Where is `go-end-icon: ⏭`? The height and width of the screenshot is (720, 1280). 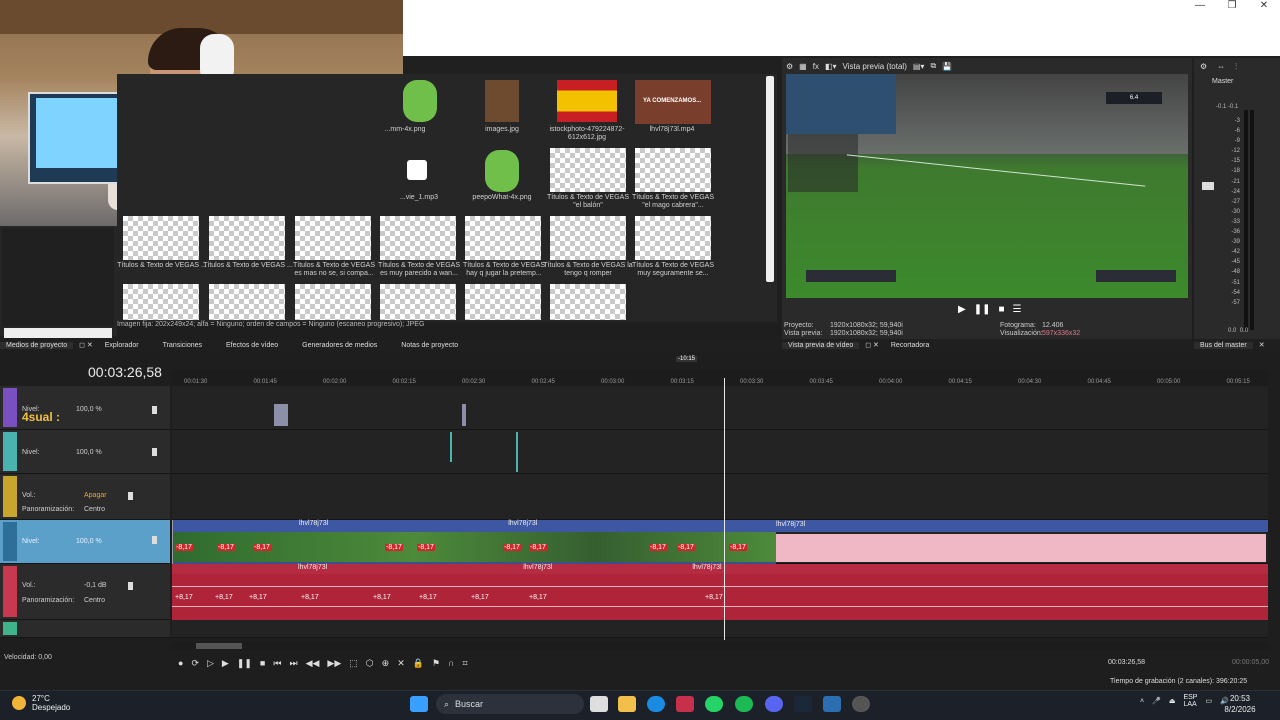
go-end-icon: ⏭ is located at coordinates (293, 663).